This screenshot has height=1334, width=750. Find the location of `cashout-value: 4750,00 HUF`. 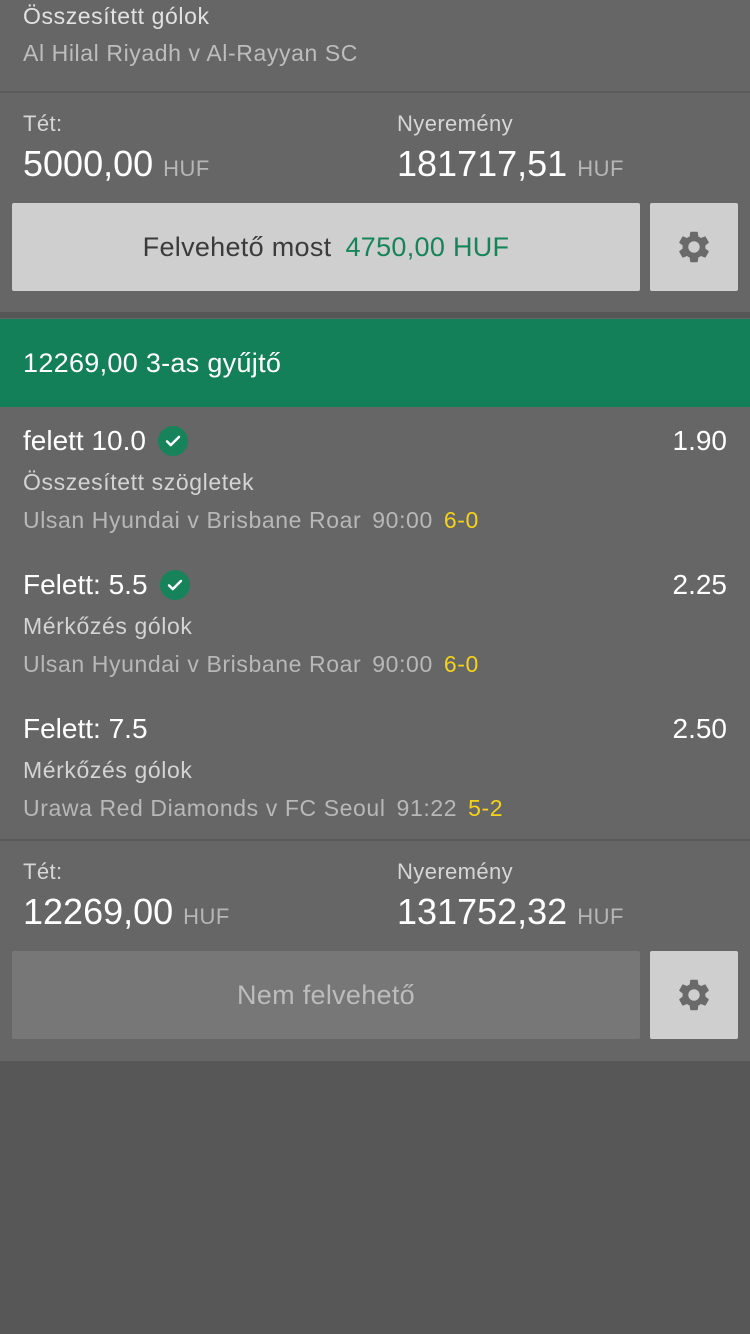

cashout-value: 4750,00 HUF is located at coordinates (427, 246).